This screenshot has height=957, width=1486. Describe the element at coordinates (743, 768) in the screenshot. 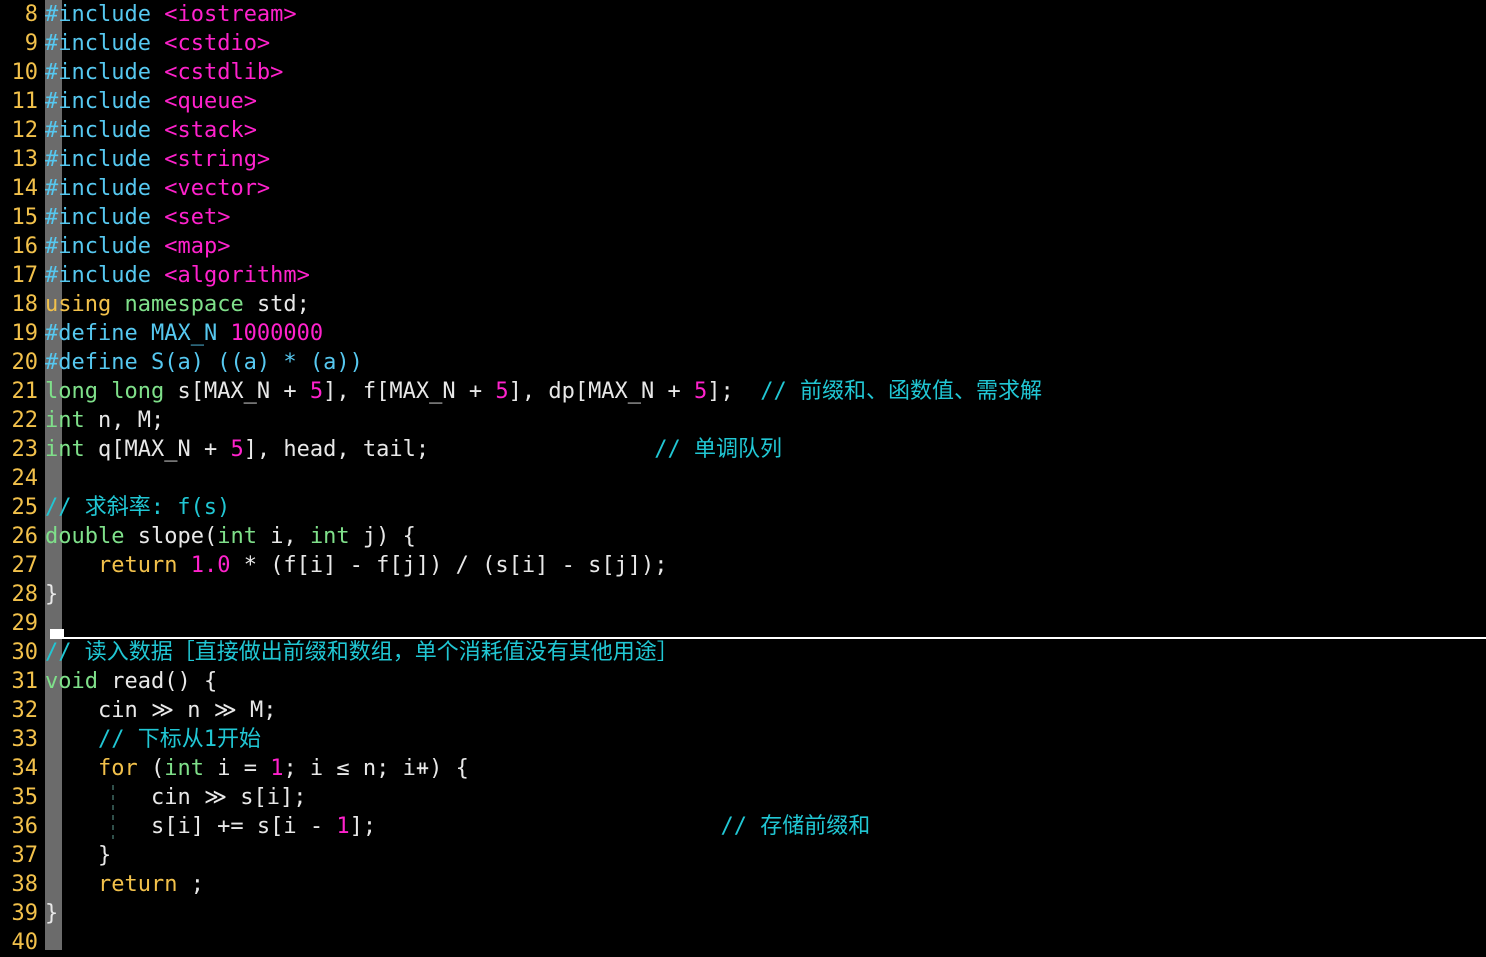

I see `code-line: 34 for (int i = 1; i ≤ n; i⧺) {` at that location.